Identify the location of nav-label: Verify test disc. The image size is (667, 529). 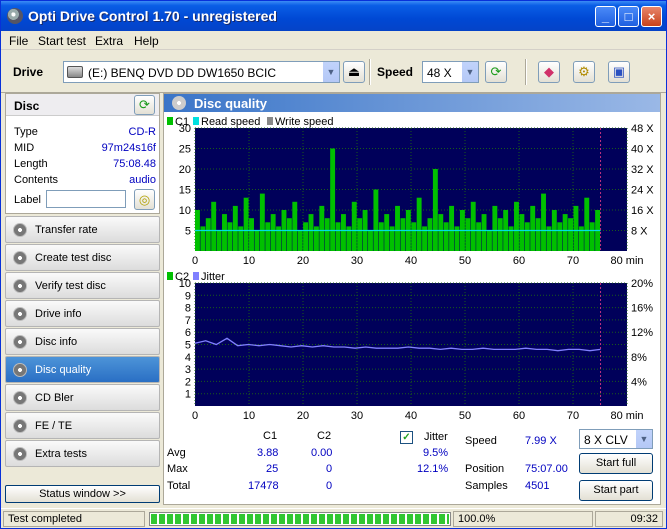
(70, 286).